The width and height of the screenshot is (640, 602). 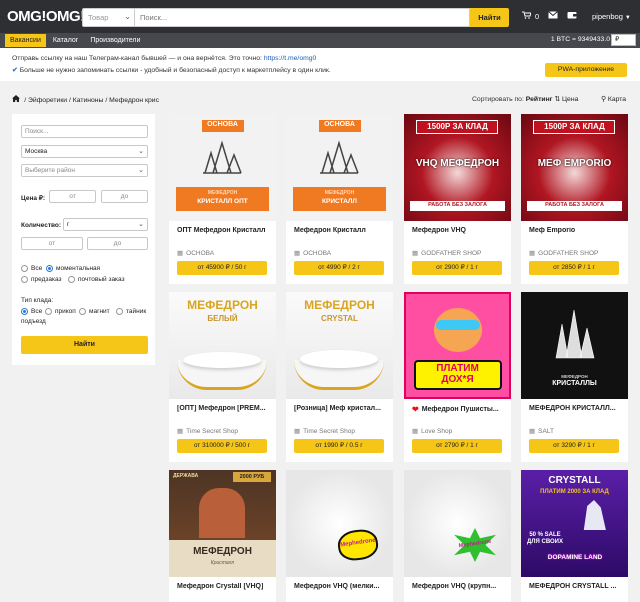 I want to click on price-button: от 310000 ₽ / 500 г, so click(x=222, y=446).